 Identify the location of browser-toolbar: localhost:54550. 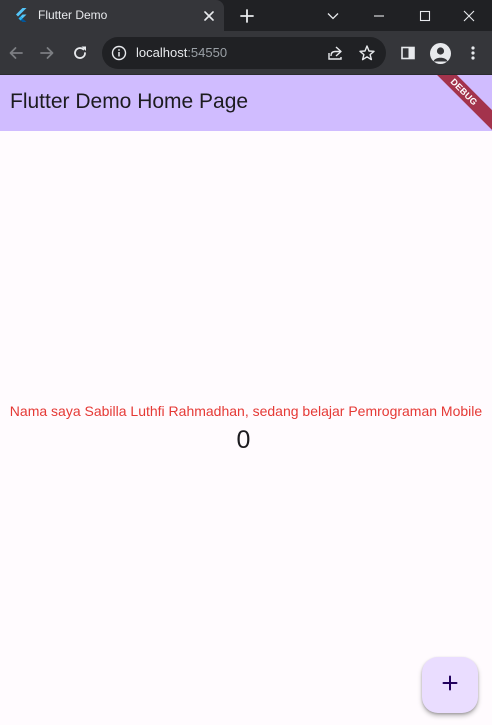
(246, 53).